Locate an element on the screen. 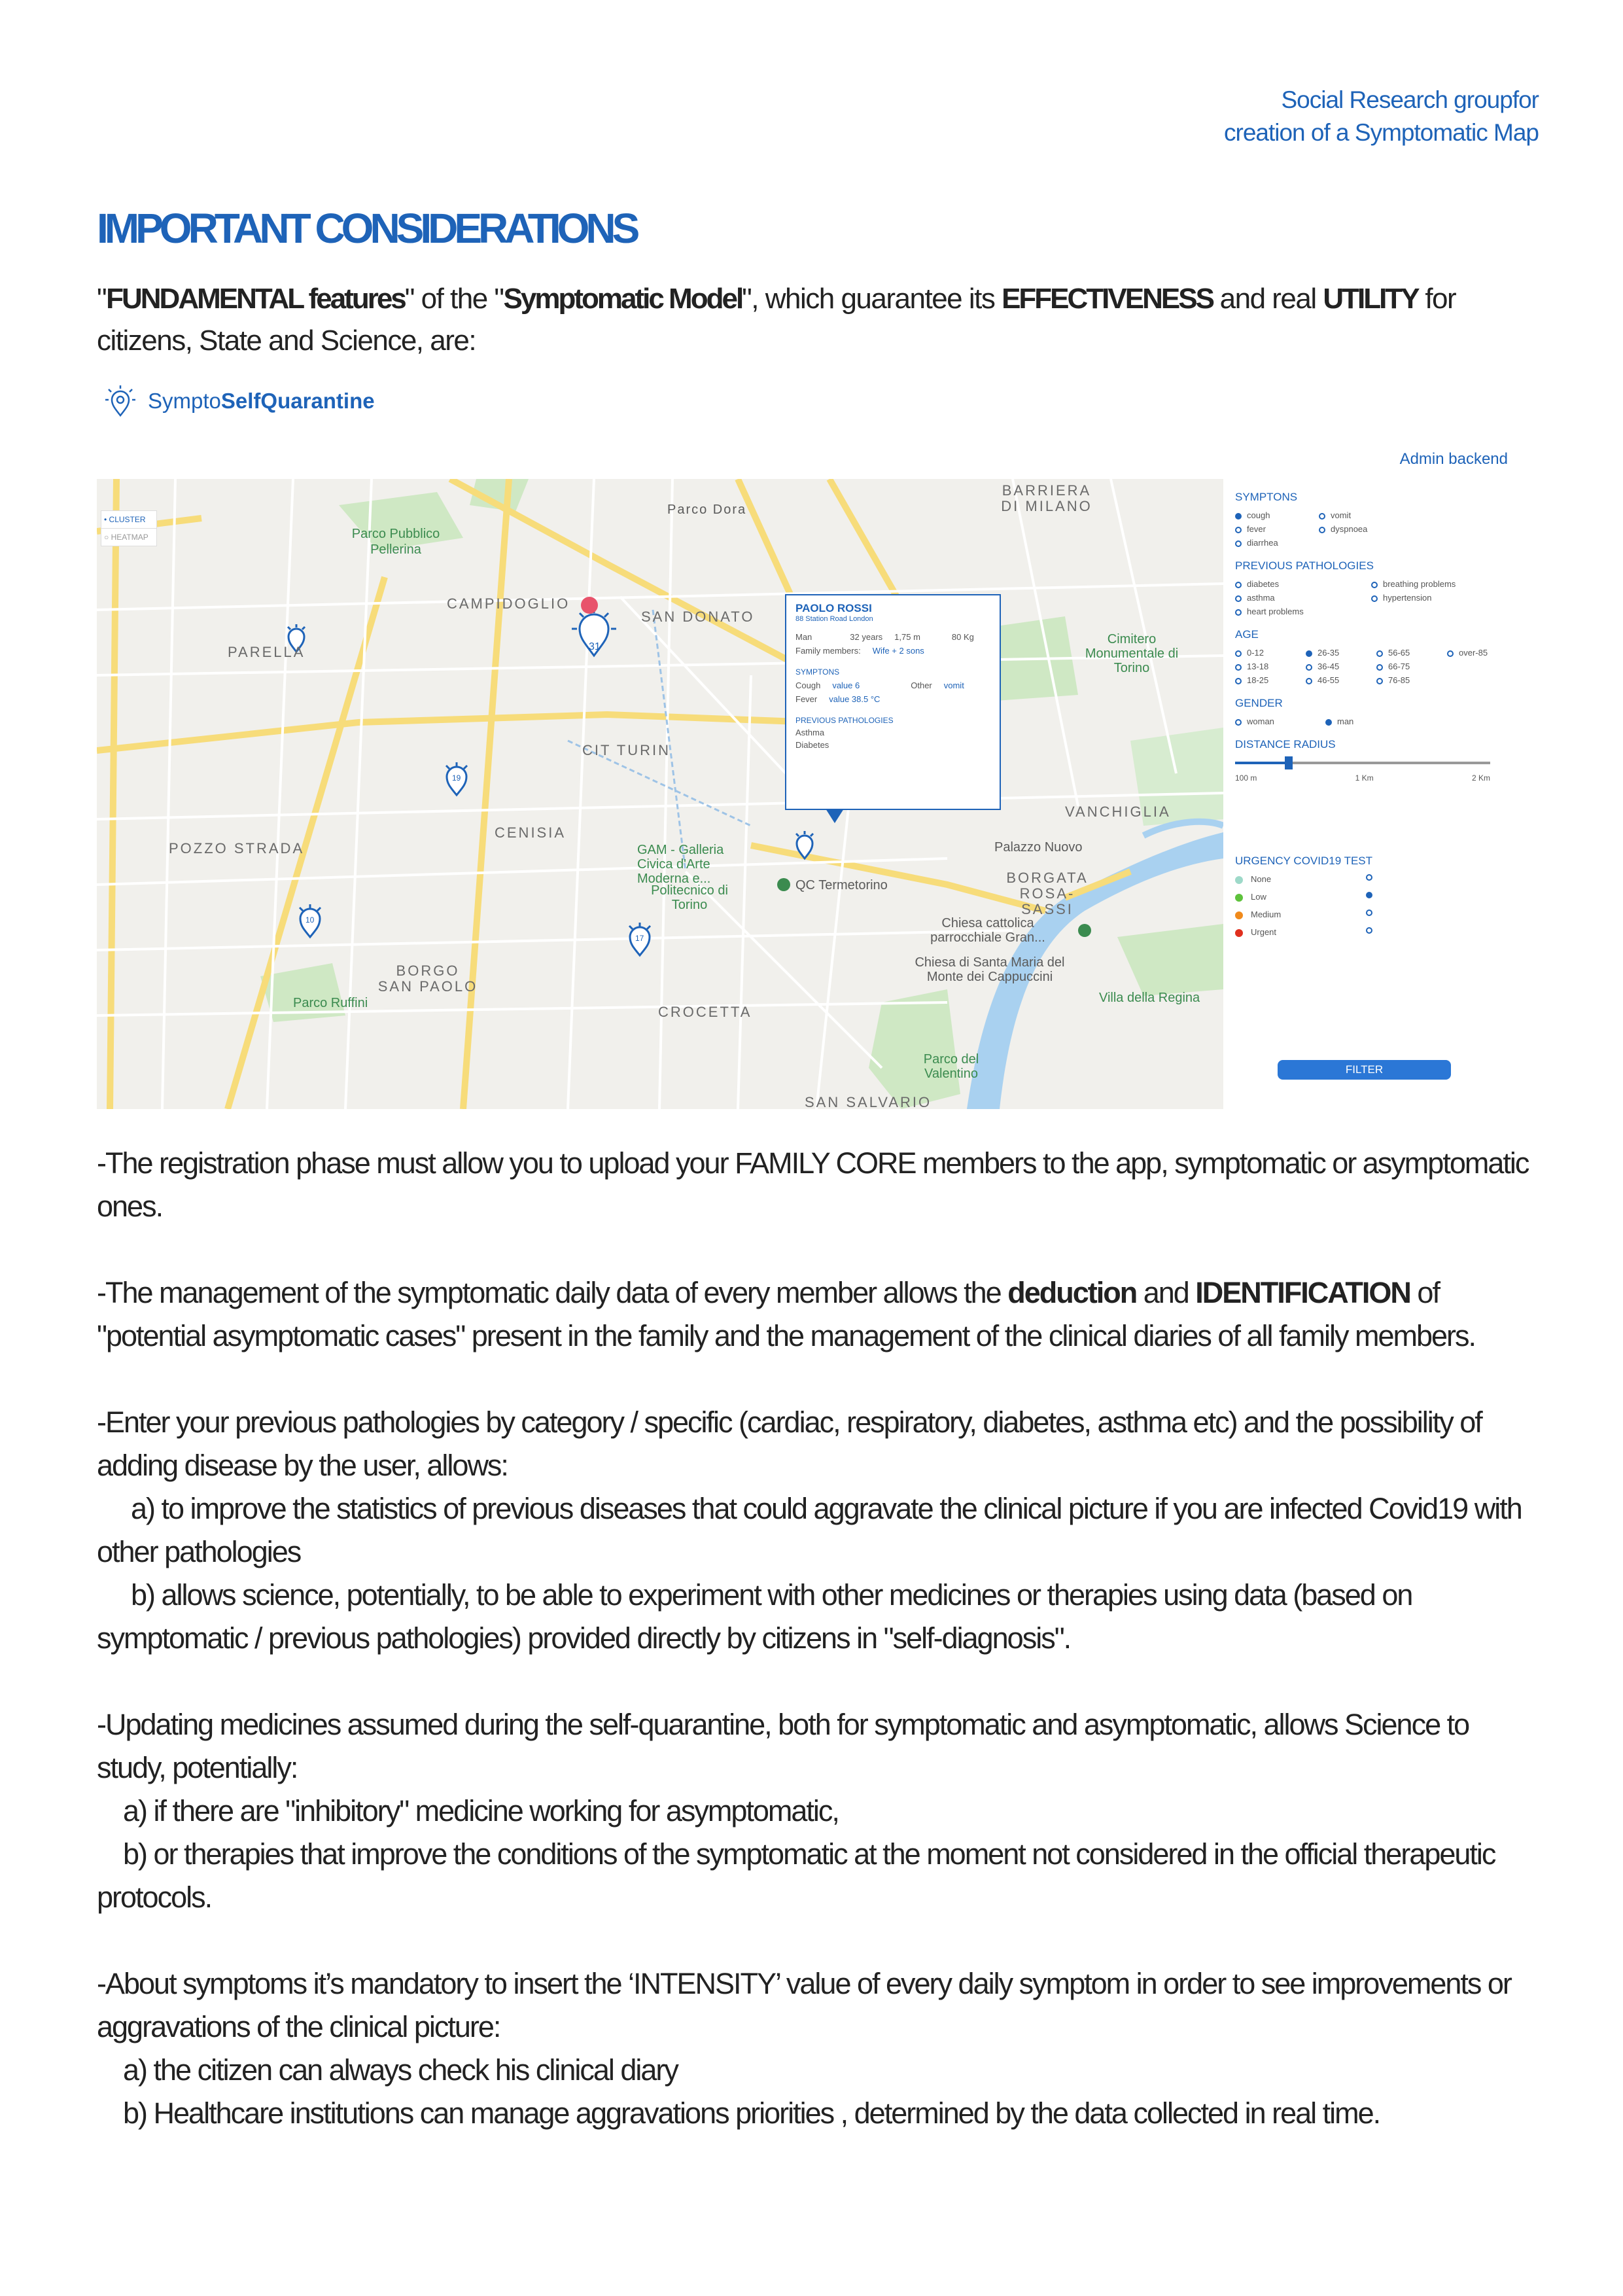  admin-backend-link: Admin backend is located at coordinates (1454, 459).